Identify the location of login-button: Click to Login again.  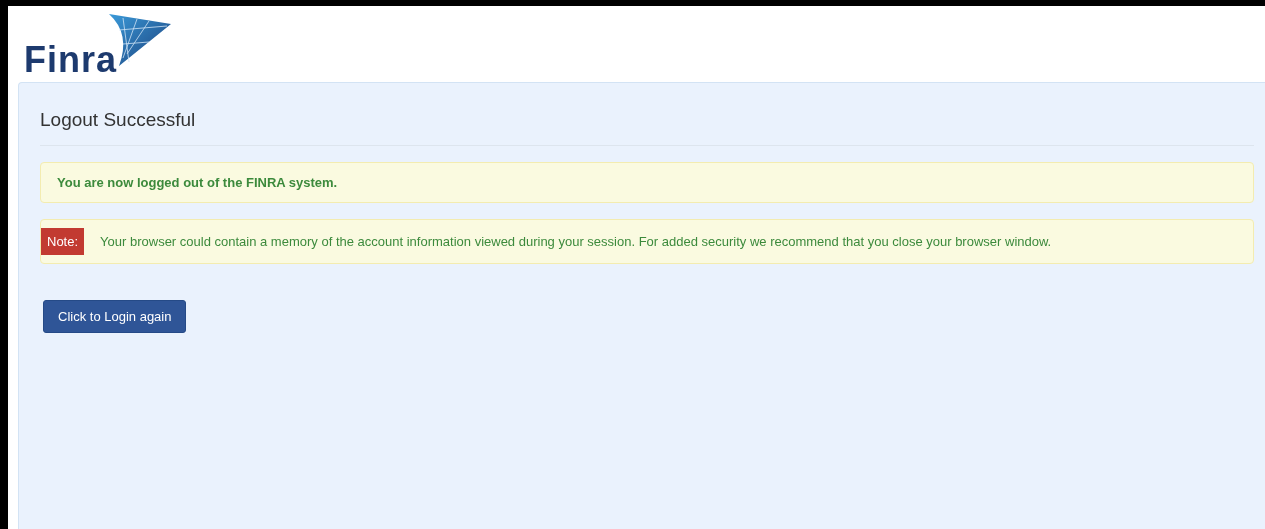
(115, 316).